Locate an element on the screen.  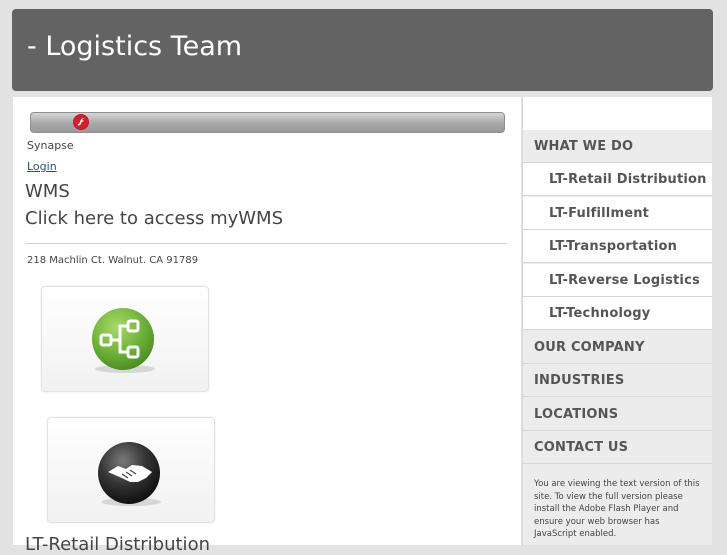
nav-label: LOCATIONS is located at coordinates (576, 414).